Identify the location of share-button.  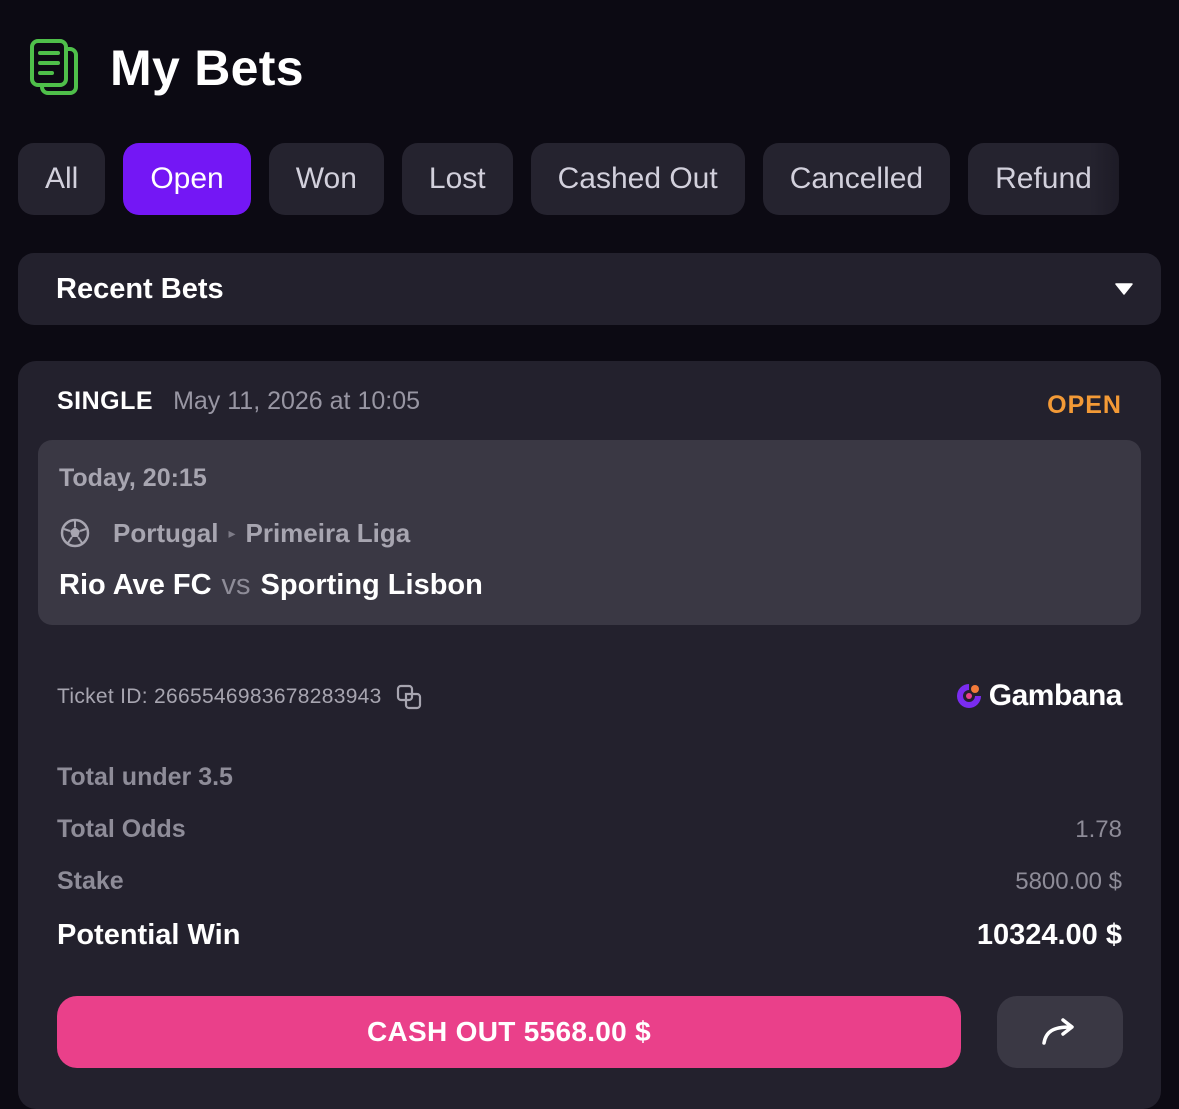
(1060, 1032).